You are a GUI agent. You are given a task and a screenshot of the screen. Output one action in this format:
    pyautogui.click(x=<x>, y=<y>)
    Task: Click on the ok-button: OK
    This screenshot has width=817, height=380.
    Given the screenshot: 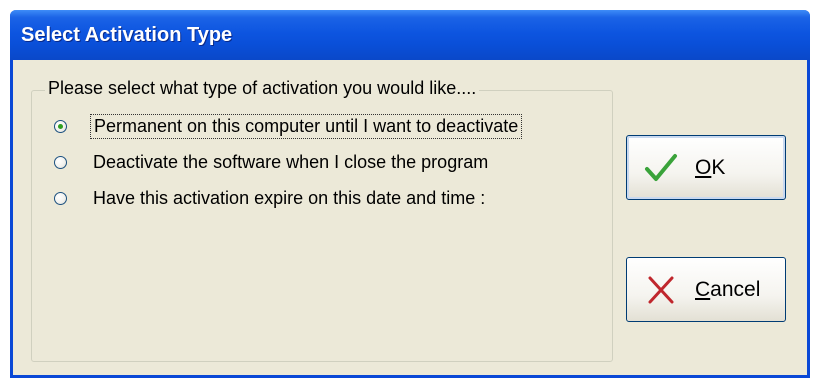 What is the action you would take?
    pyautogui.click(x=706, y=167)
    